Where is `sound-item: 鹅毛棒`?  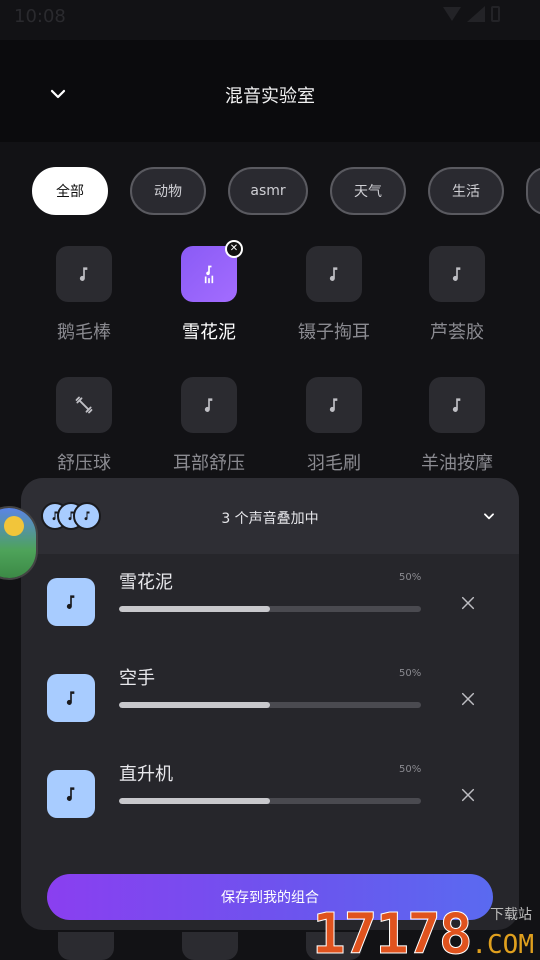 sound-item: 鹅毛棒 is located at coordinates (84, 295).